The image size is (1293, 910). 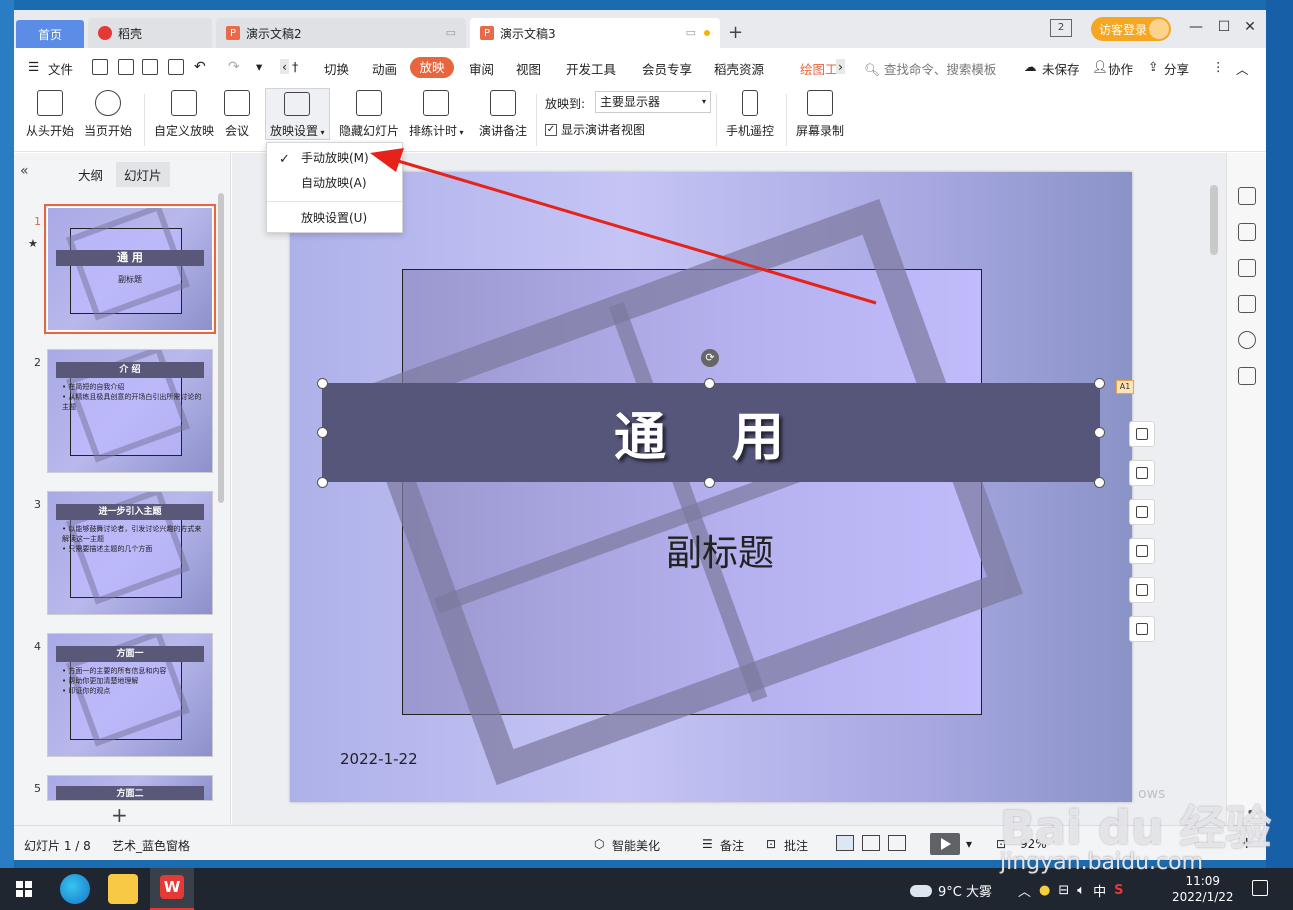 What do you see at coordinates (819, 68) in the screenshot?
I see `menu-drawing-tools: 绘图工` at bounding box center [819, 68].